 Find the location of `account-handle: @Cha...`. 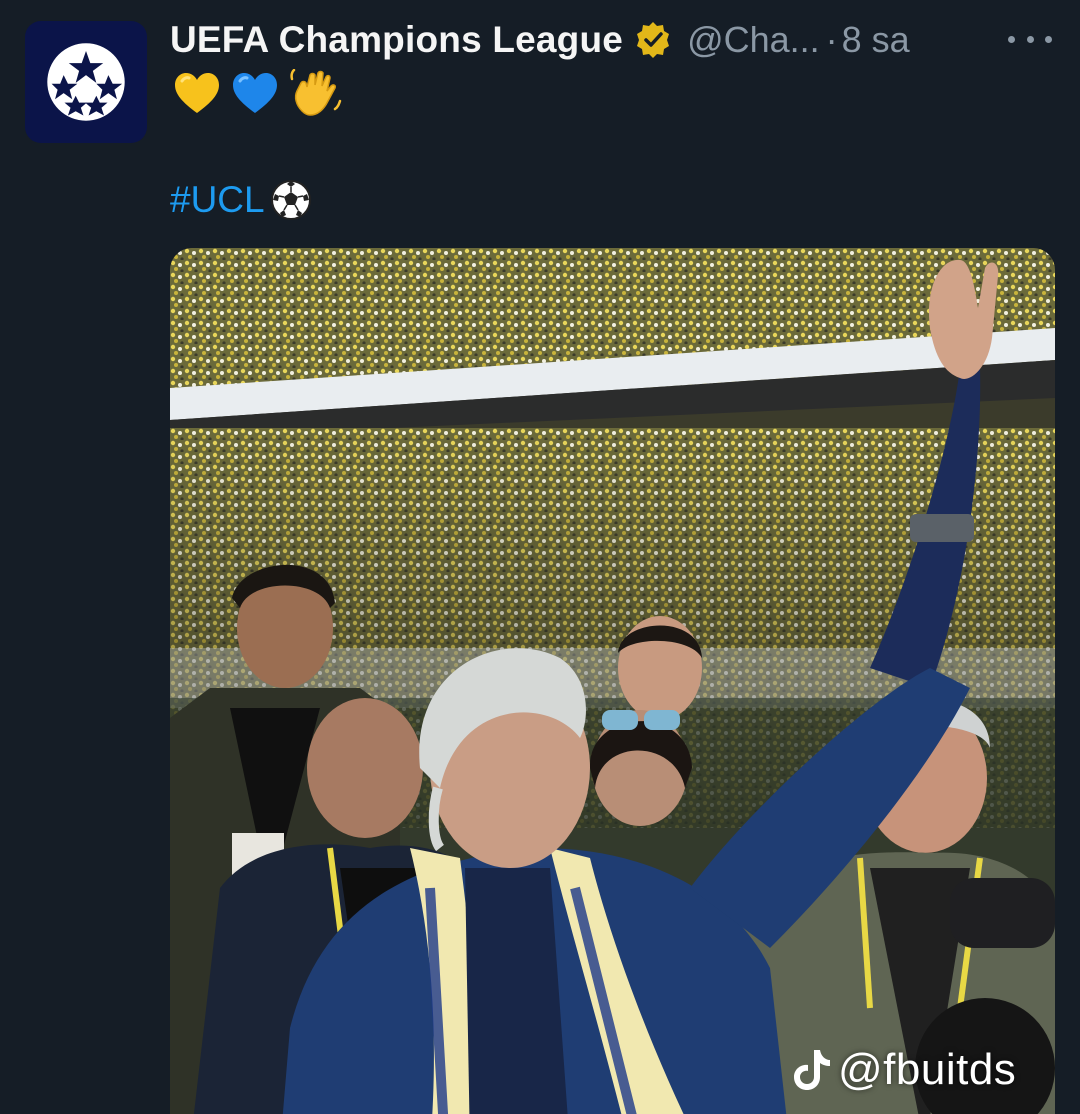

account-handle: @Cha... is located at coordinates (753, 40).